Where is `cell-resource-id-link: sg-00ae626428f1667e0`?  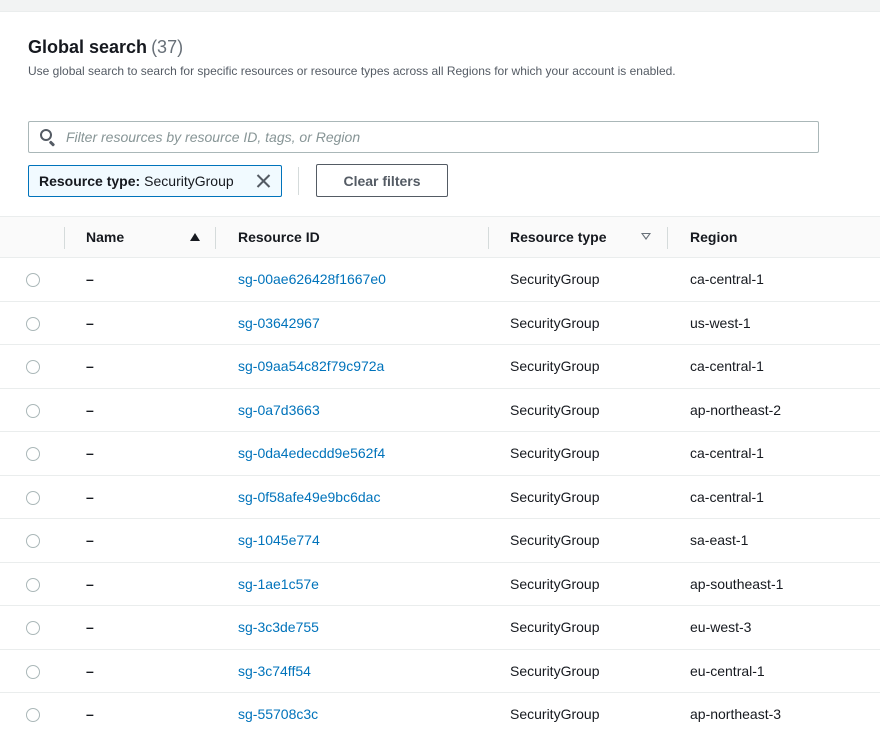 cell-resource-id-link: sg-00ae626428f1667e0 is located at coordinates (312, 279).